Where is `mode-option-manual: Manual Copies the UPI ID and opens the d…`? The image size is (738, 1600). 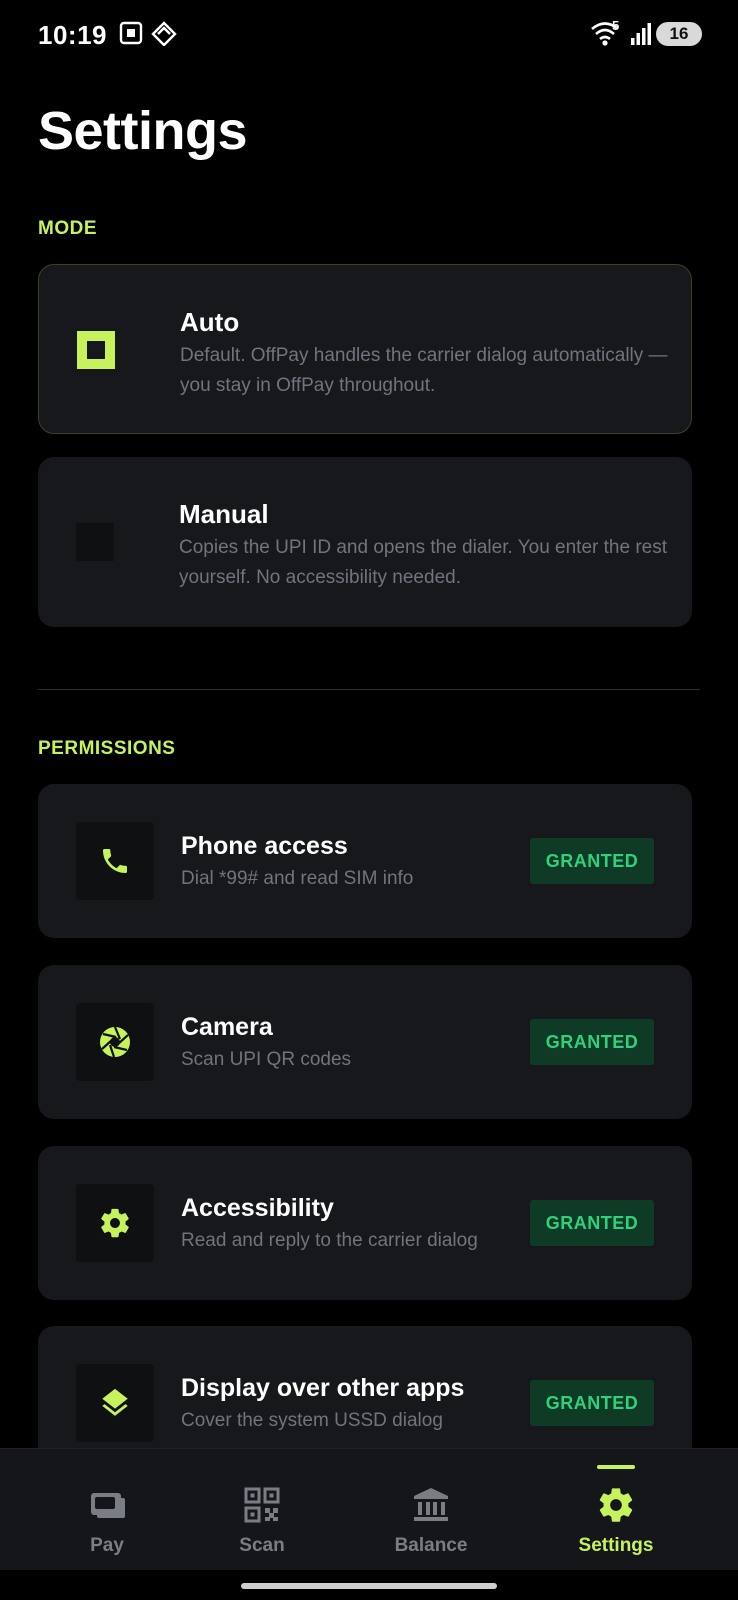 mode-option-manual: Manual Copies the UPI ID and opens the d… is located at coordinates (365, 542).